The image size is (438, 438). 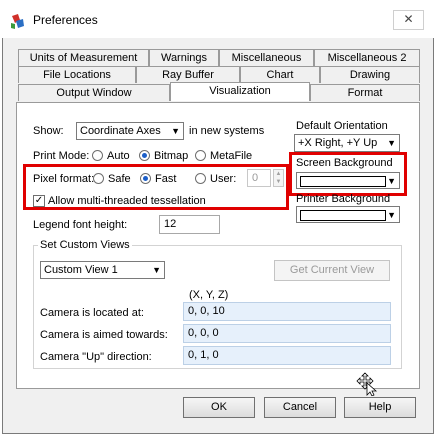 I want to click on close-button: ✕, so click(x=408, y=20).